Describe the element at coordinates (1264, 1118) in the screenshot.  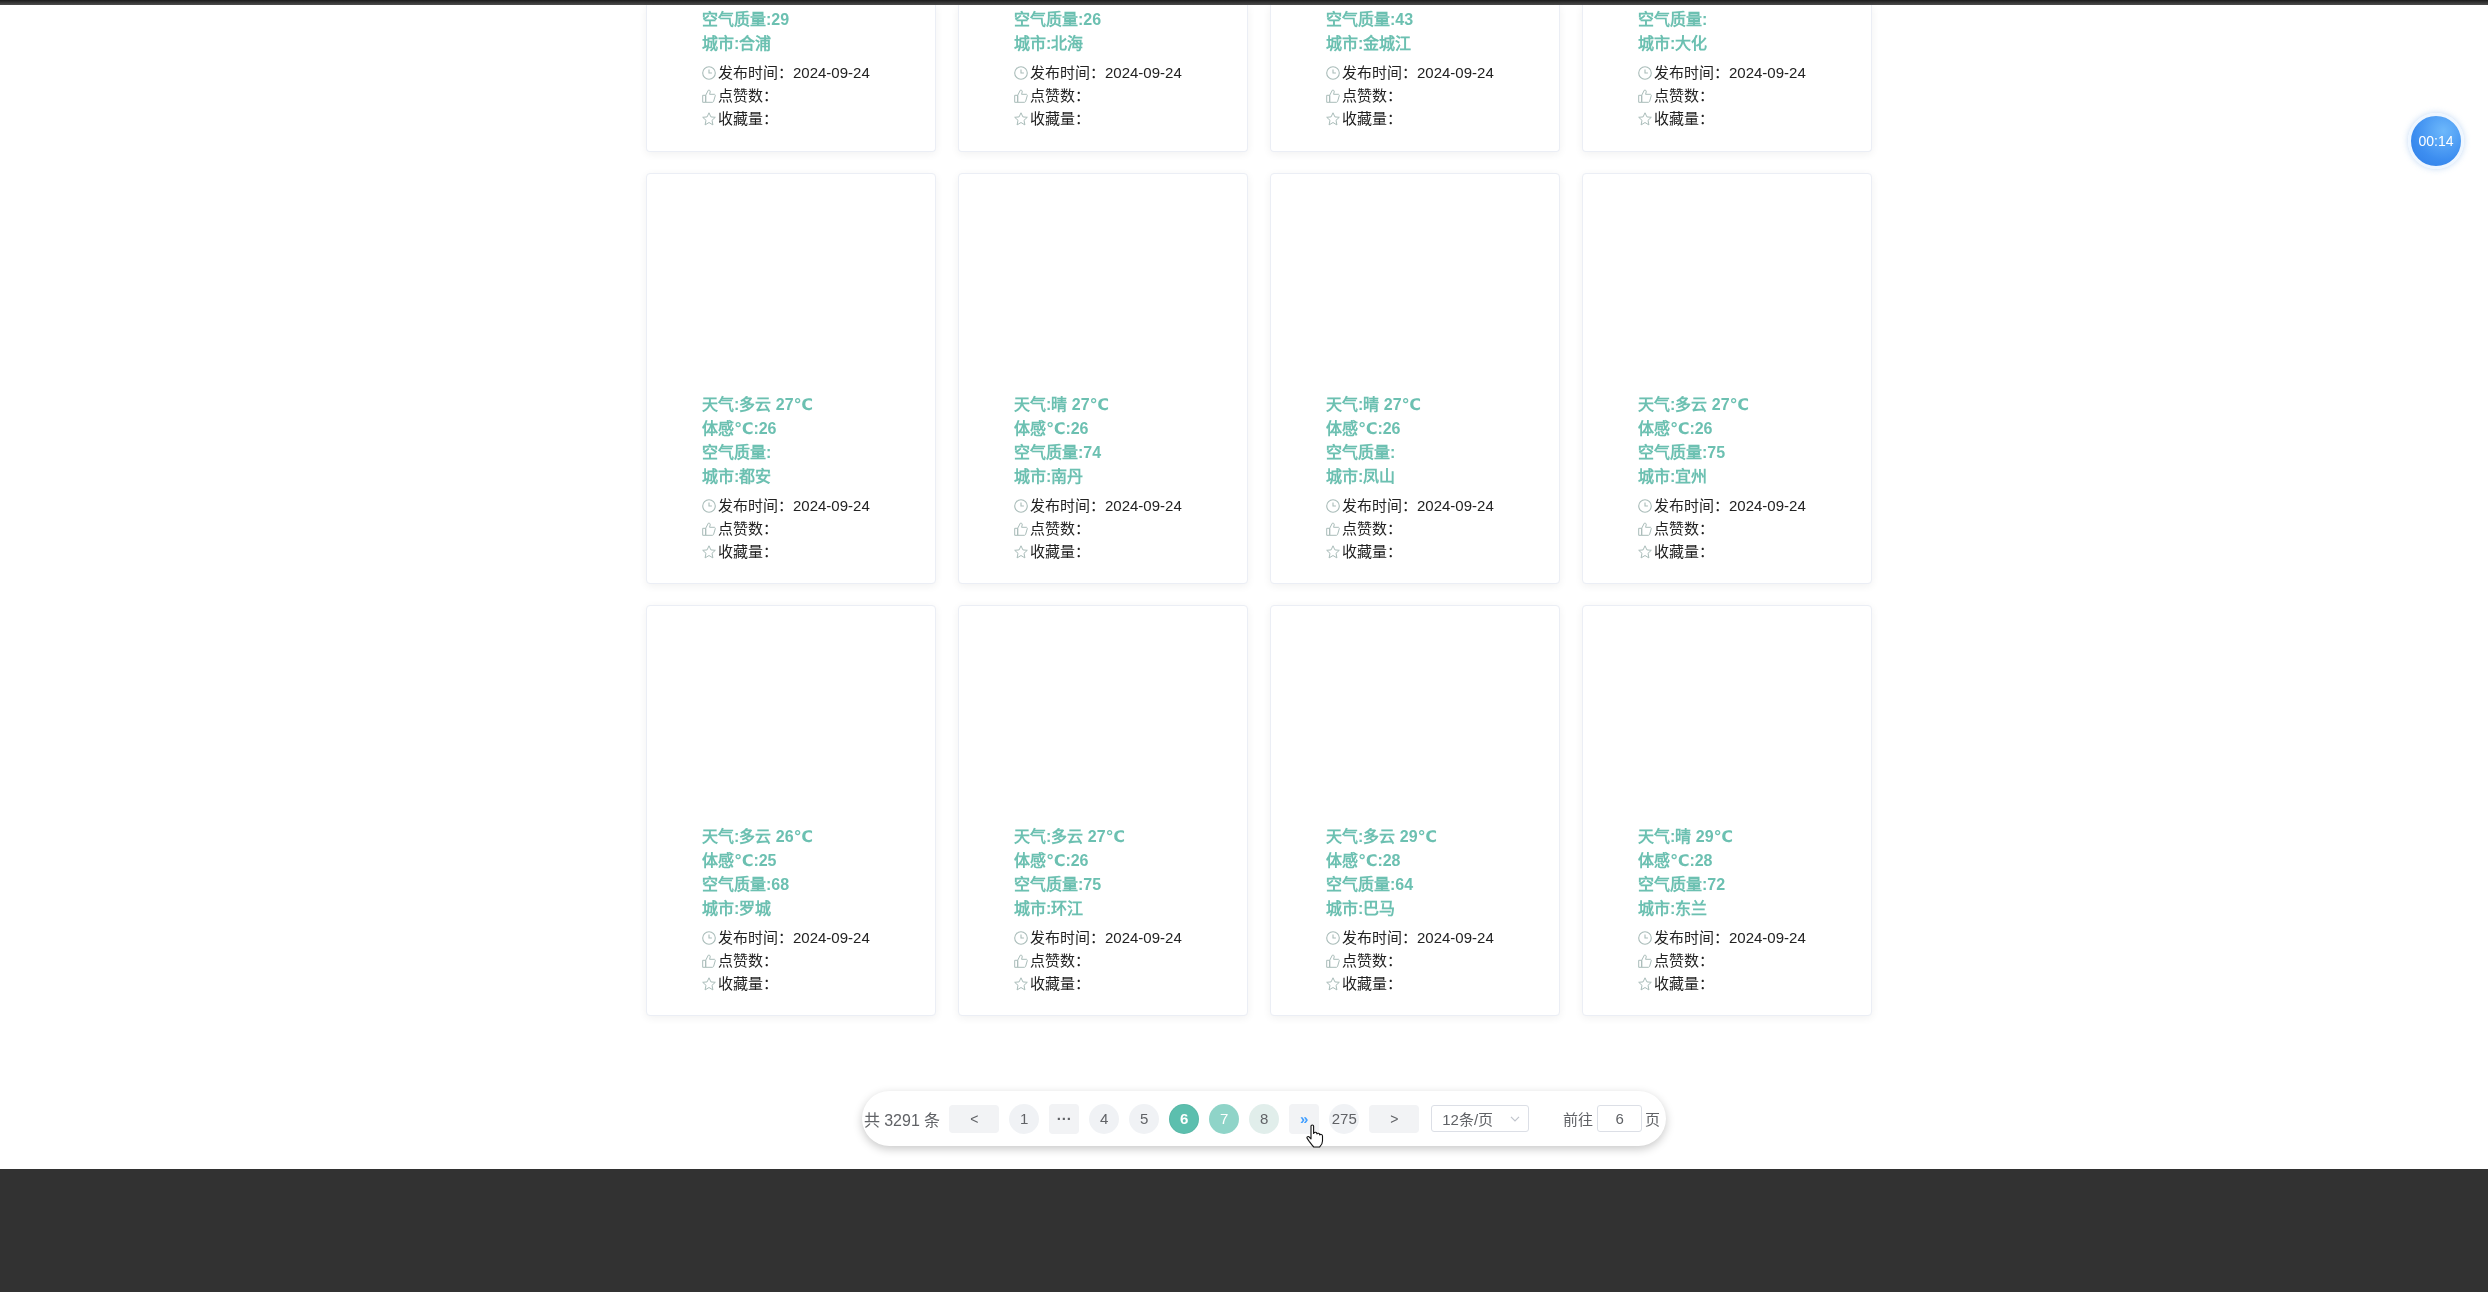
I see `page-button: 8` at that location.